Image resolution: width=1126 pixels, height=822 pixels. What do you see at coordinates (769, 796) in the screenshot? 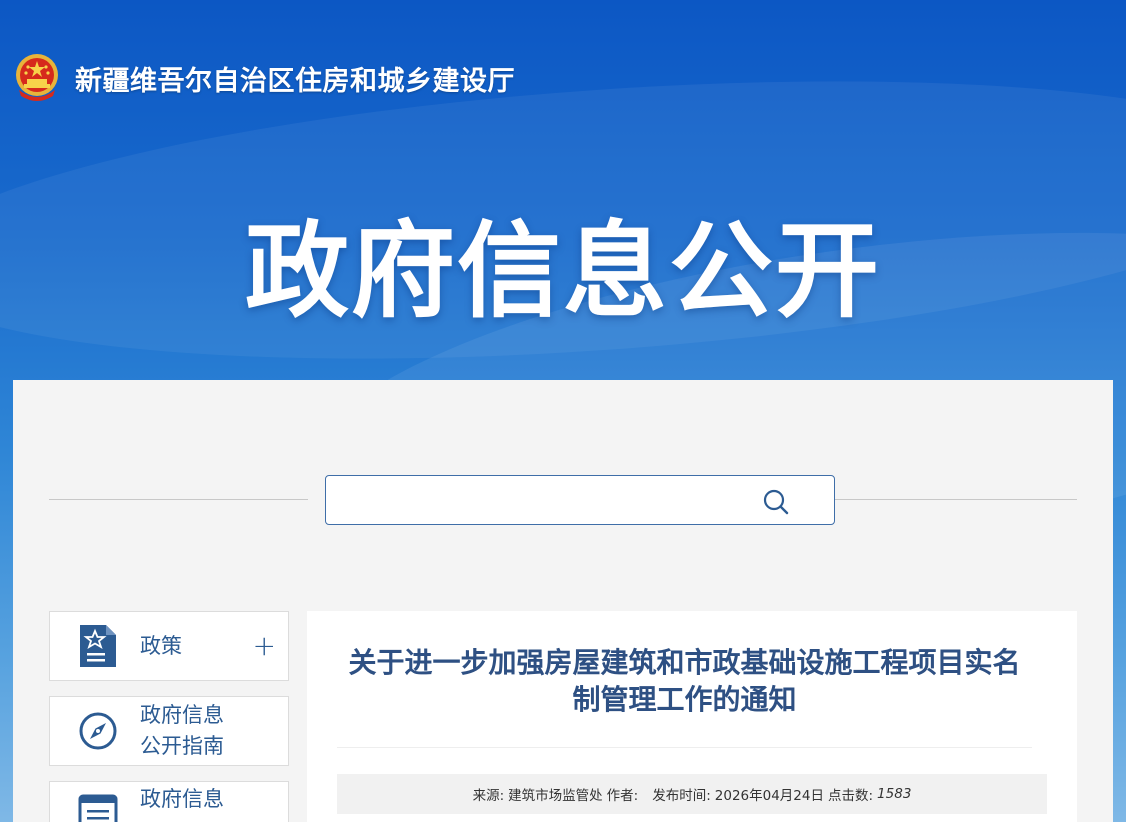
I see `meta-publish-date: 2026年04月24日` at bounding box center [769, 796].